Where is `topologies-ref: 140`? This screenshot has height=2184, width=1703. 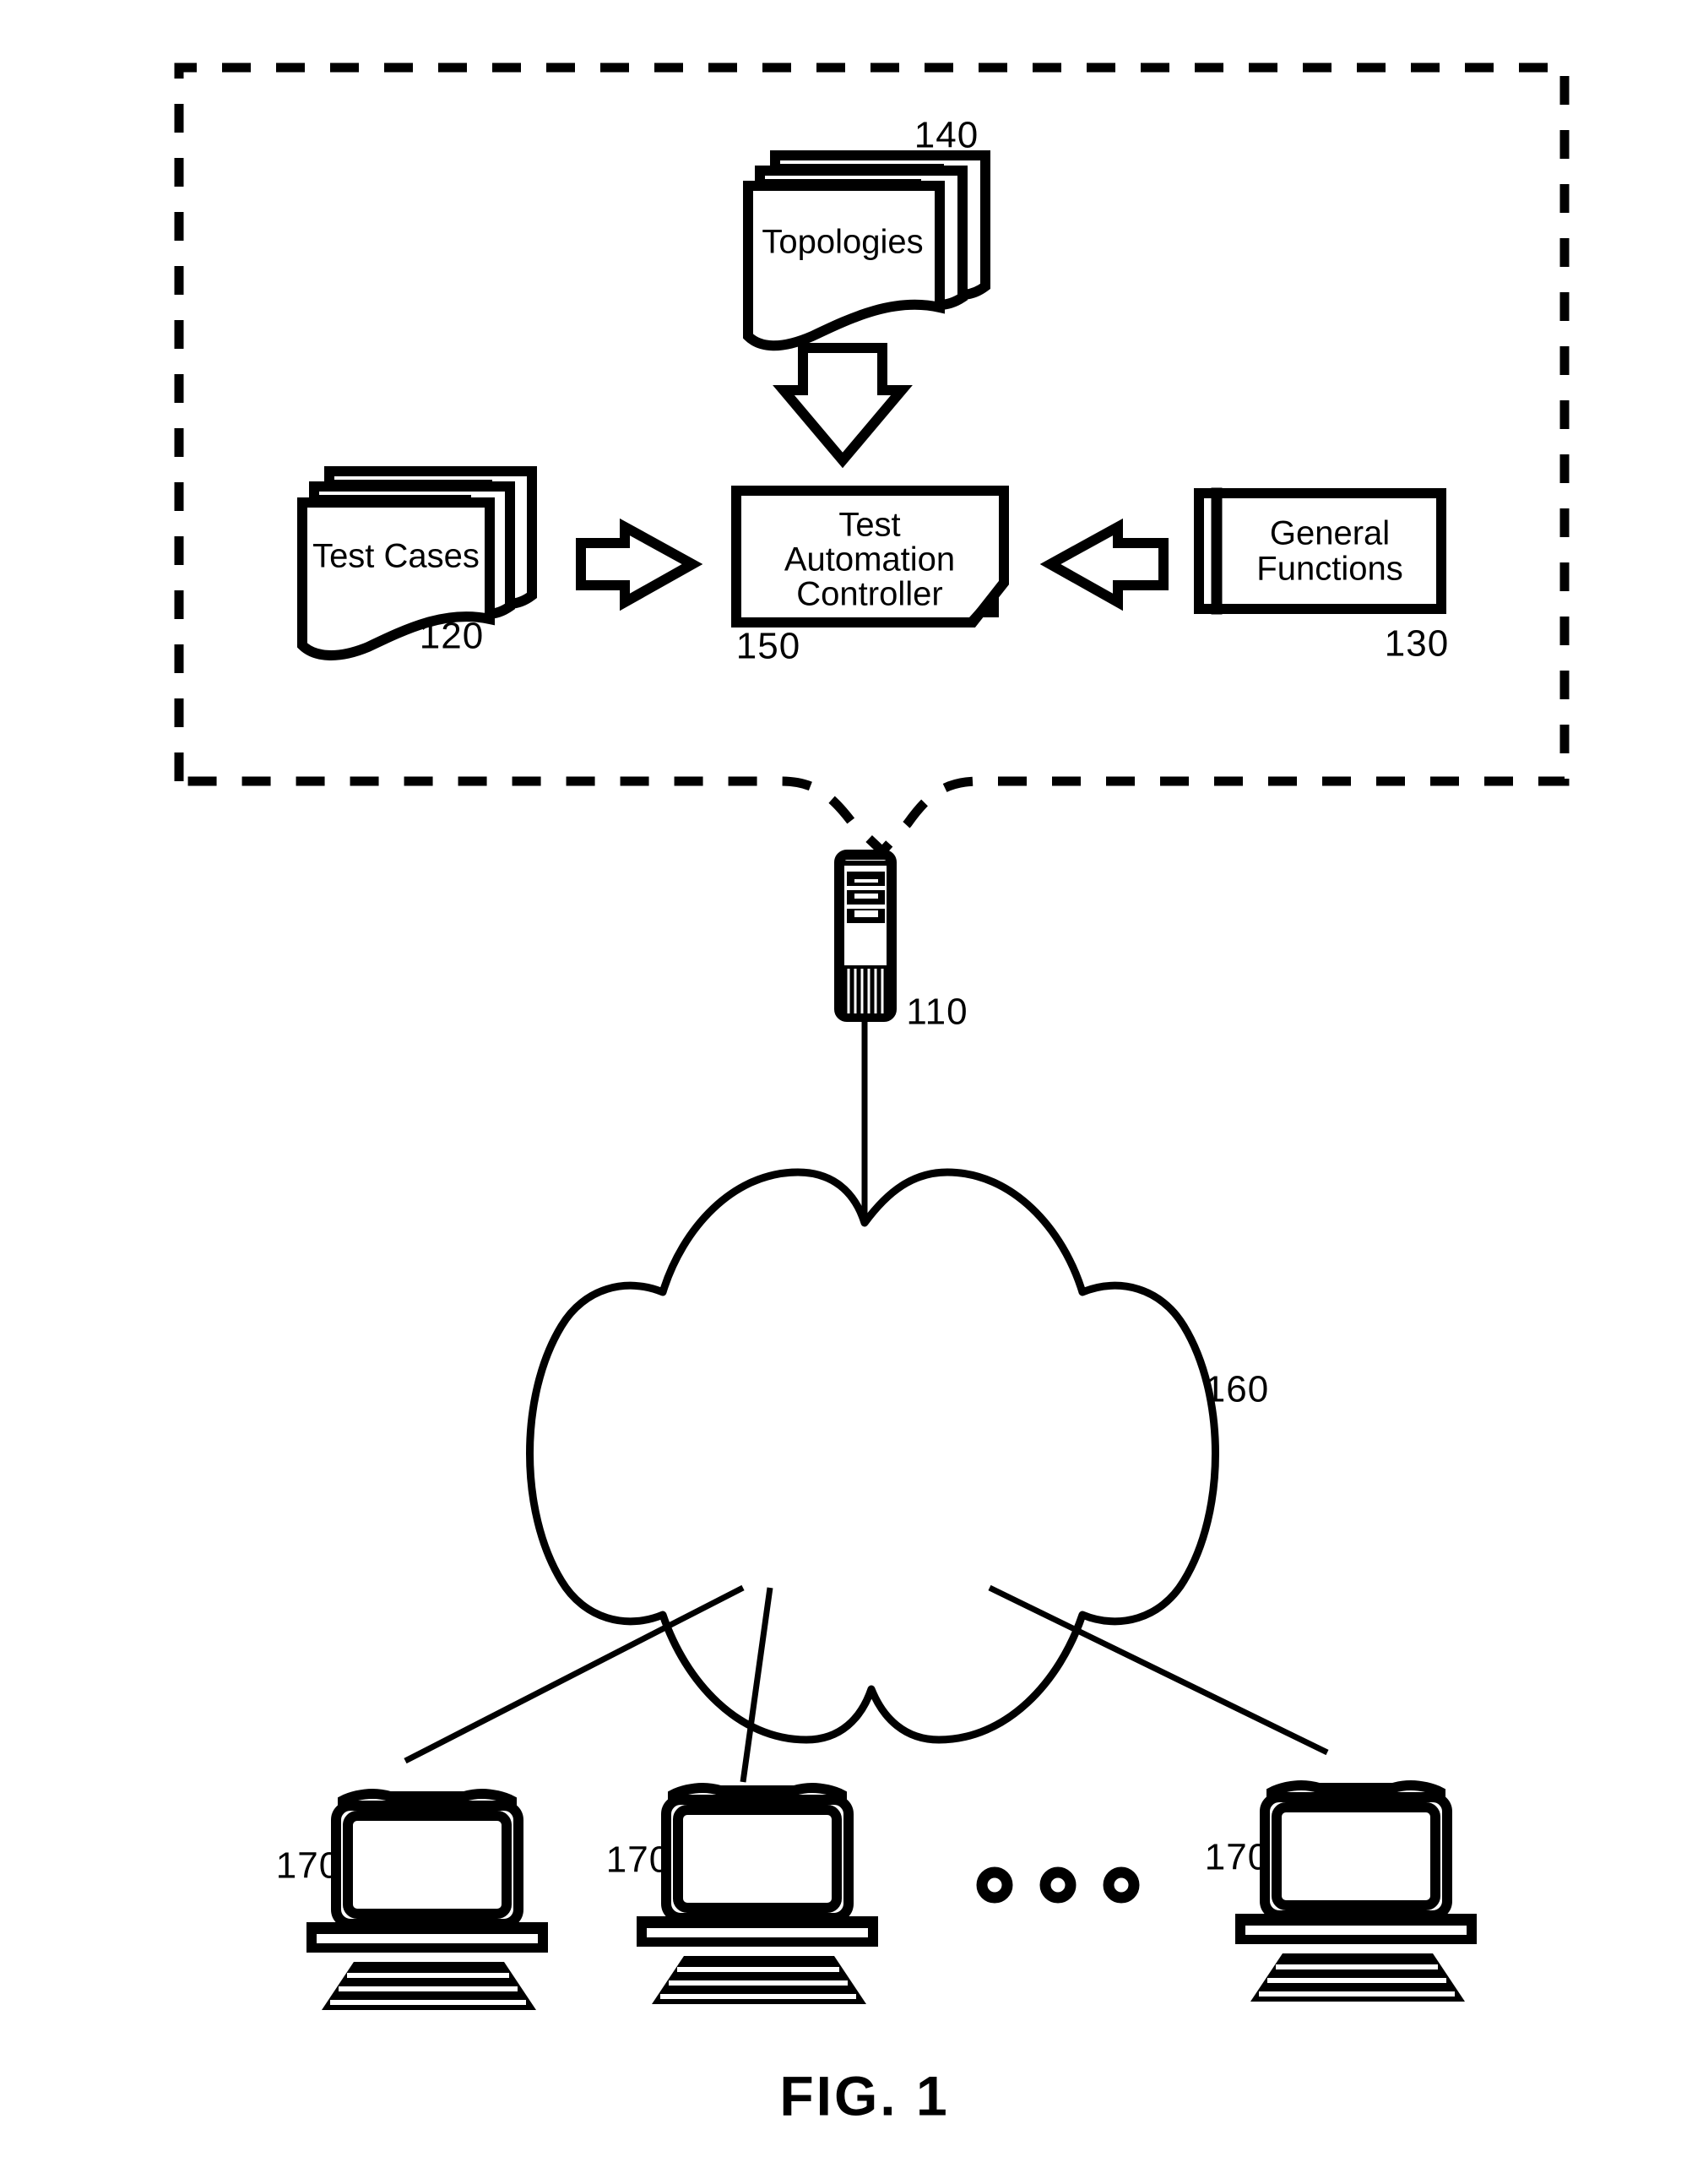
topologies-ref: 140 is located at coordinates (946, 135).